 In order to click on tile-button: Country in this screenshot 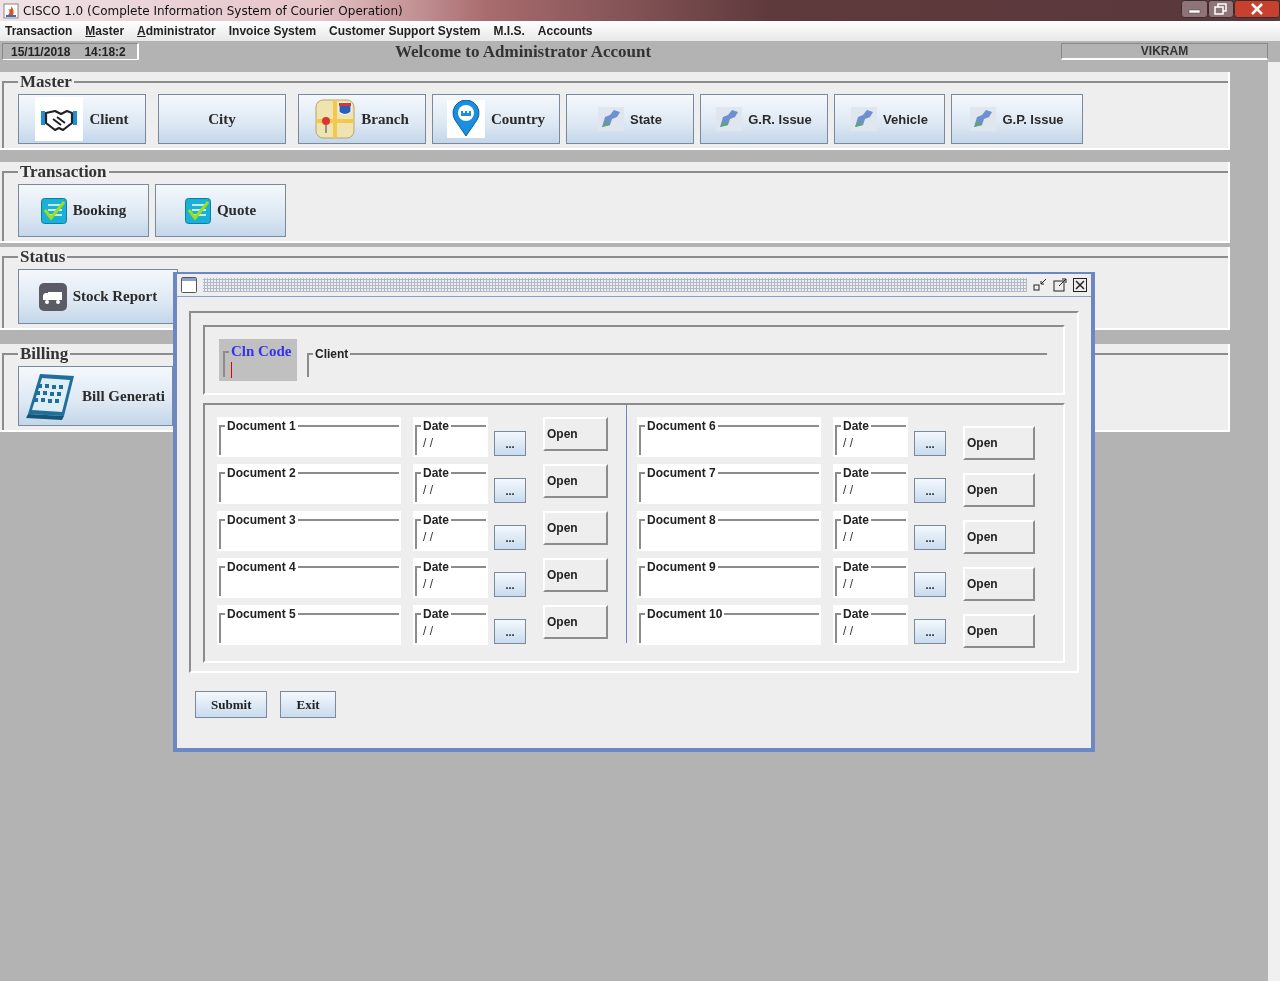, I will do `click(496, 119)`.